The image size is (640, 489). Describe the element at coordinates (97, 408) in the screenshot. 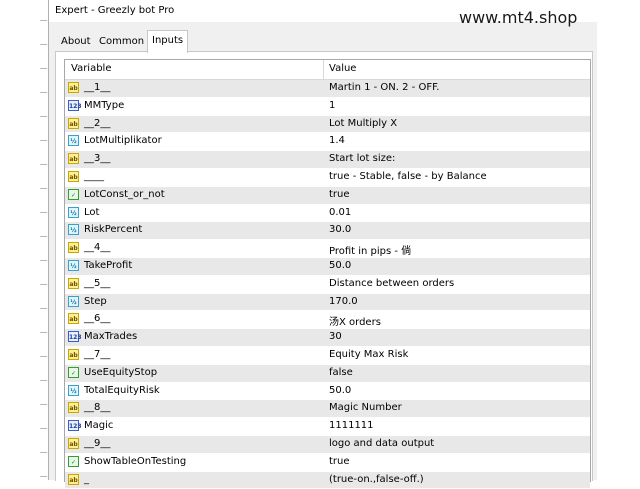

I see `variable-name: __8__` at that location.